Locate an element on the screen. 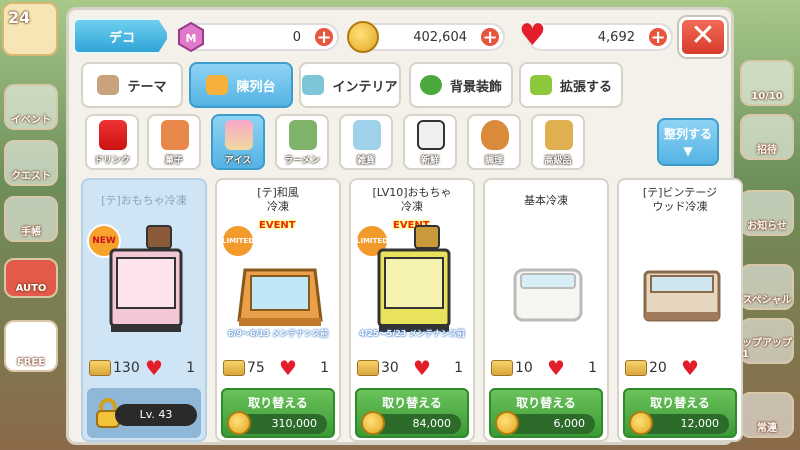  category-ramen: ラーメン is located at coordinates (302, 142).